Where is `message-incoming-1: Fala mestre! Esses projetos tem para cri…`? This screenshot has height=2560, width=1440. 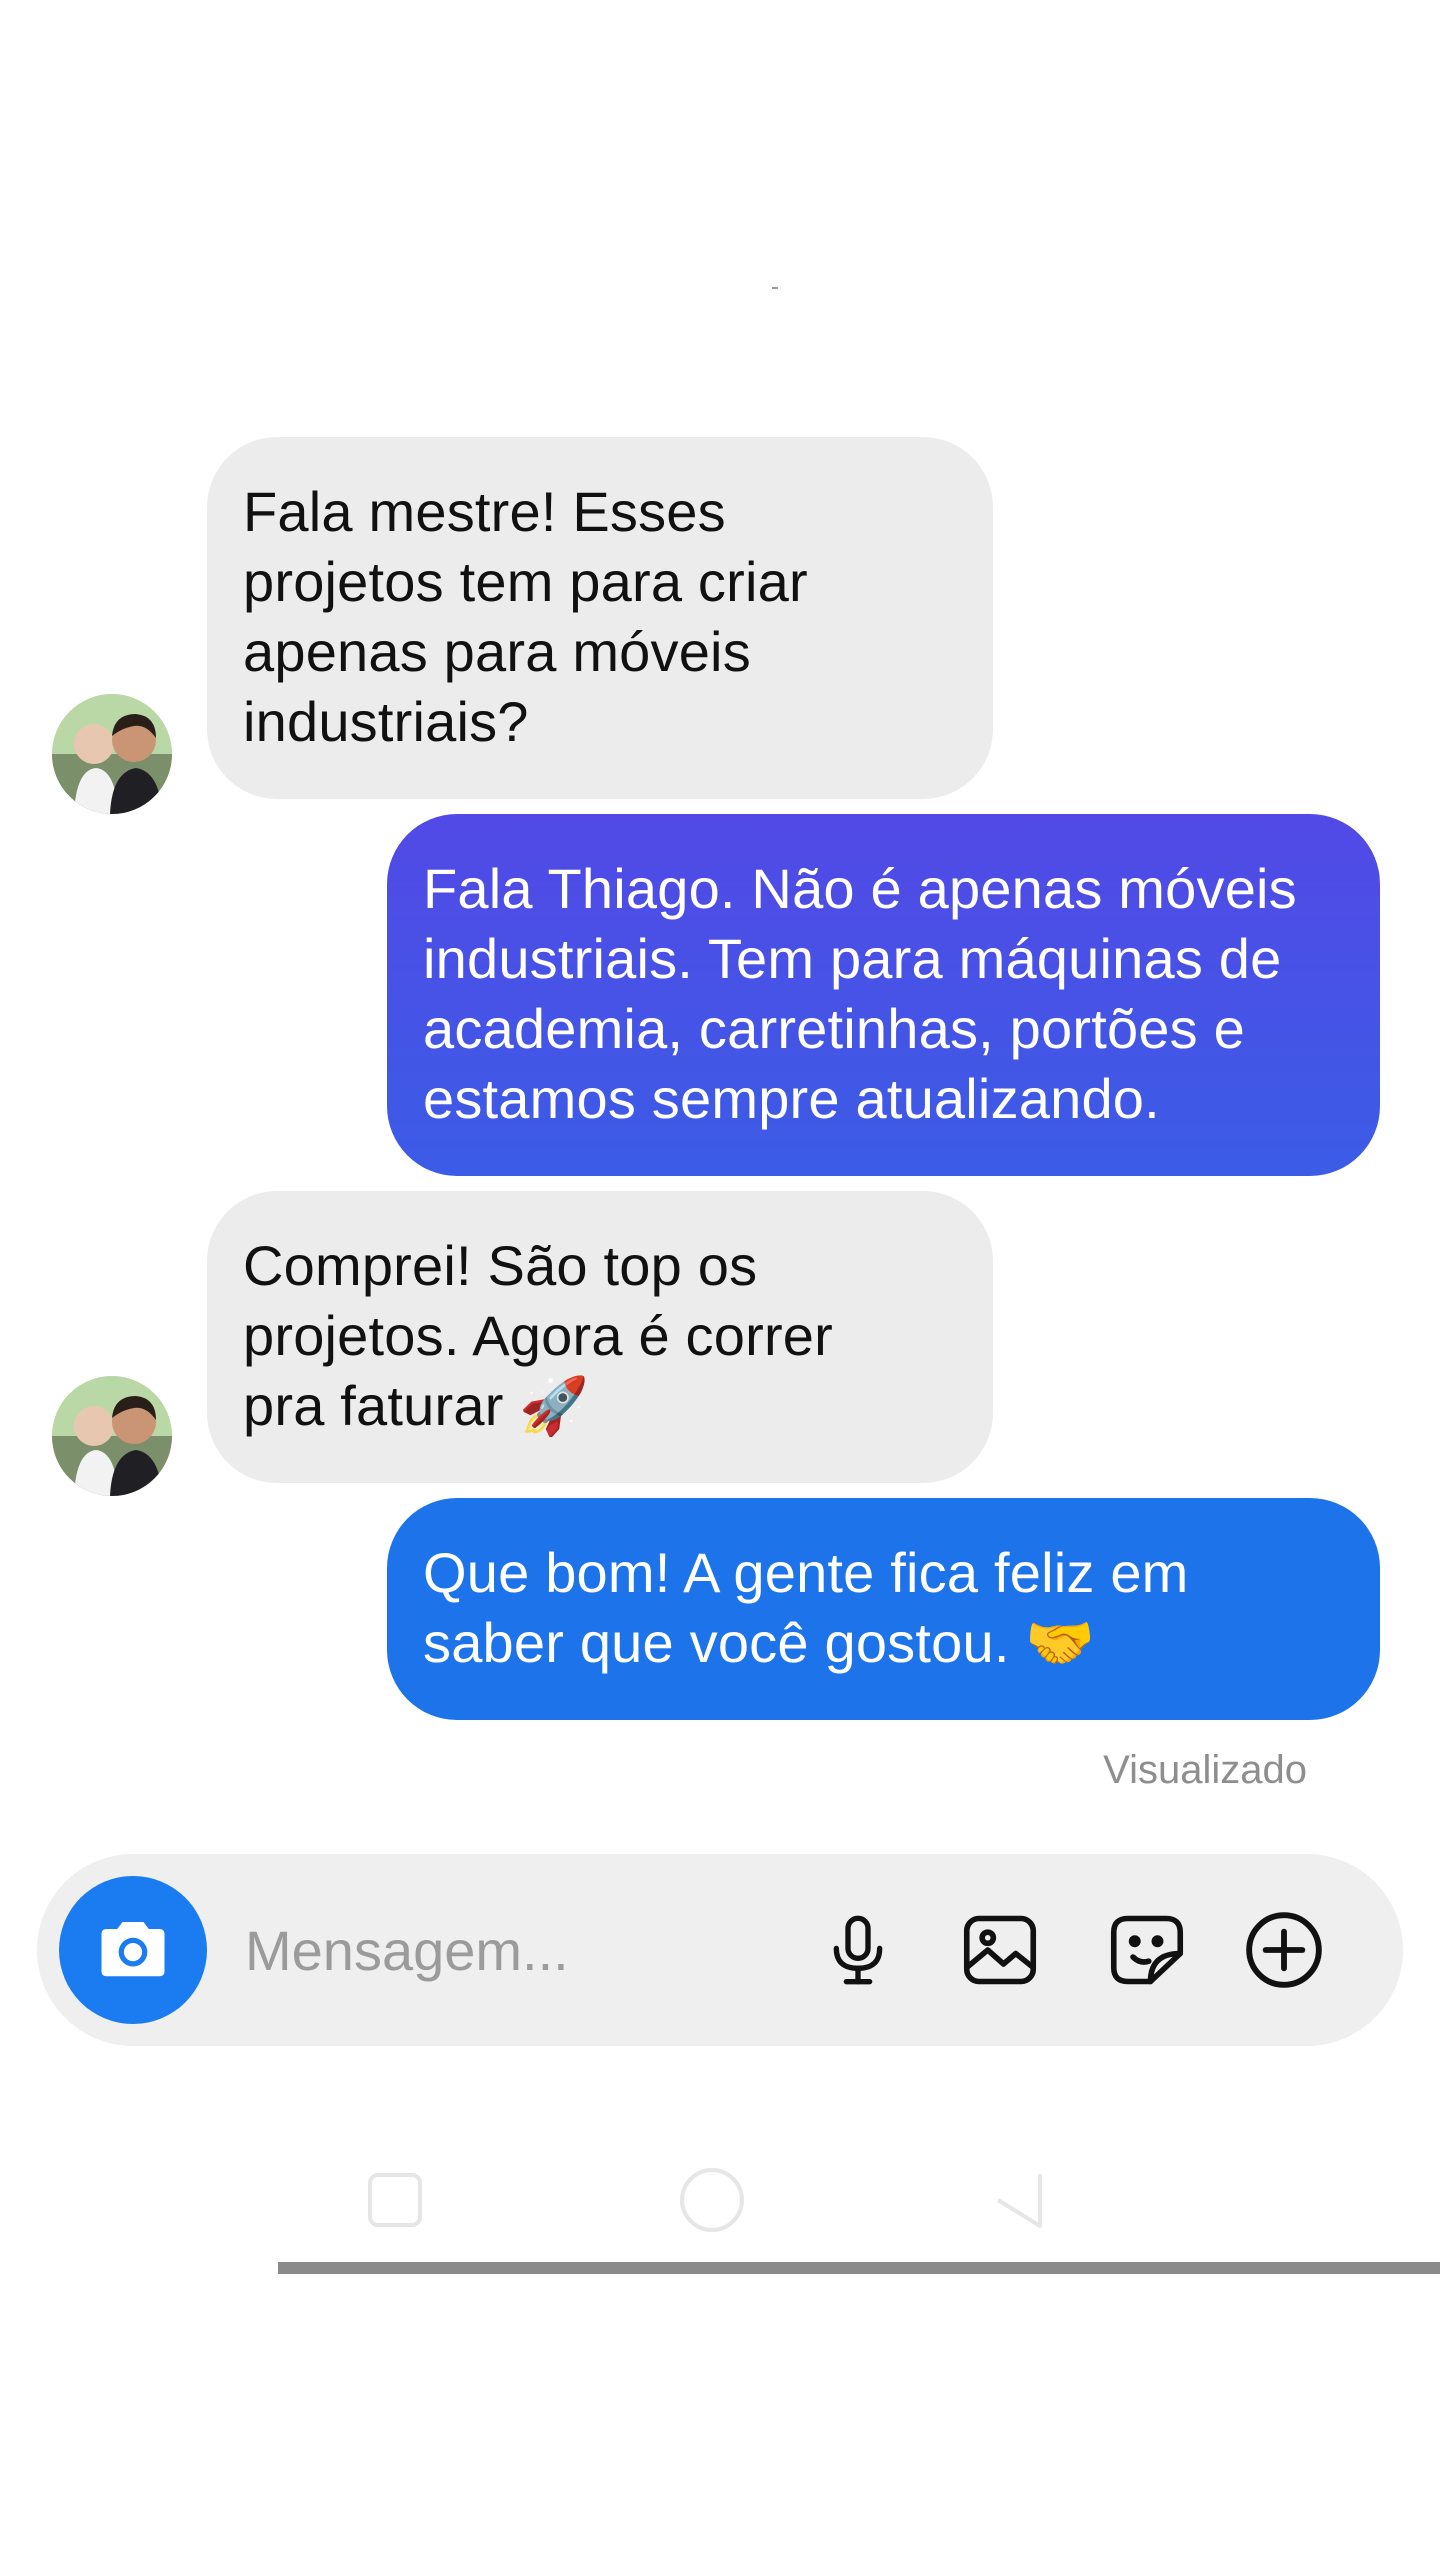
message-incoming-1: Fala mestre! Esses projetos tem para cri… is located at coordinates (600, 618).